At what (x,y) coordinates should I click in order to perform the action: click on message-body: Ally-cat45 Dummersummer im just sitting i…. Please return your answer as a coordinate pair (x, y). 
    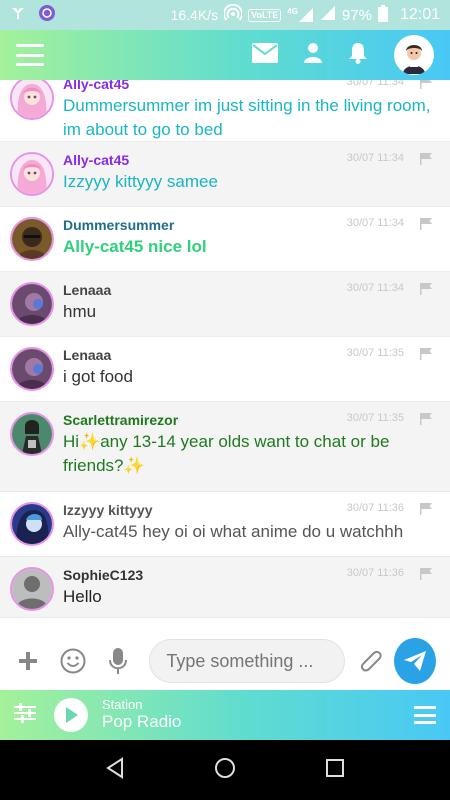
    Looking at the image, I should click on (251, 110).